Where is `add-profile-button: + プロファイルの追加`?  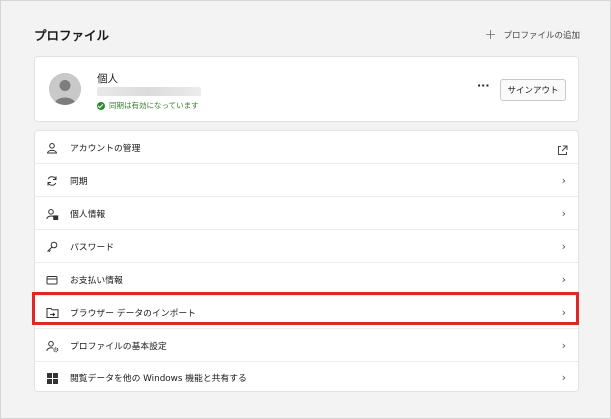
add-profile-button: + プロファイルの追加 is located at coordinates (532, 35).